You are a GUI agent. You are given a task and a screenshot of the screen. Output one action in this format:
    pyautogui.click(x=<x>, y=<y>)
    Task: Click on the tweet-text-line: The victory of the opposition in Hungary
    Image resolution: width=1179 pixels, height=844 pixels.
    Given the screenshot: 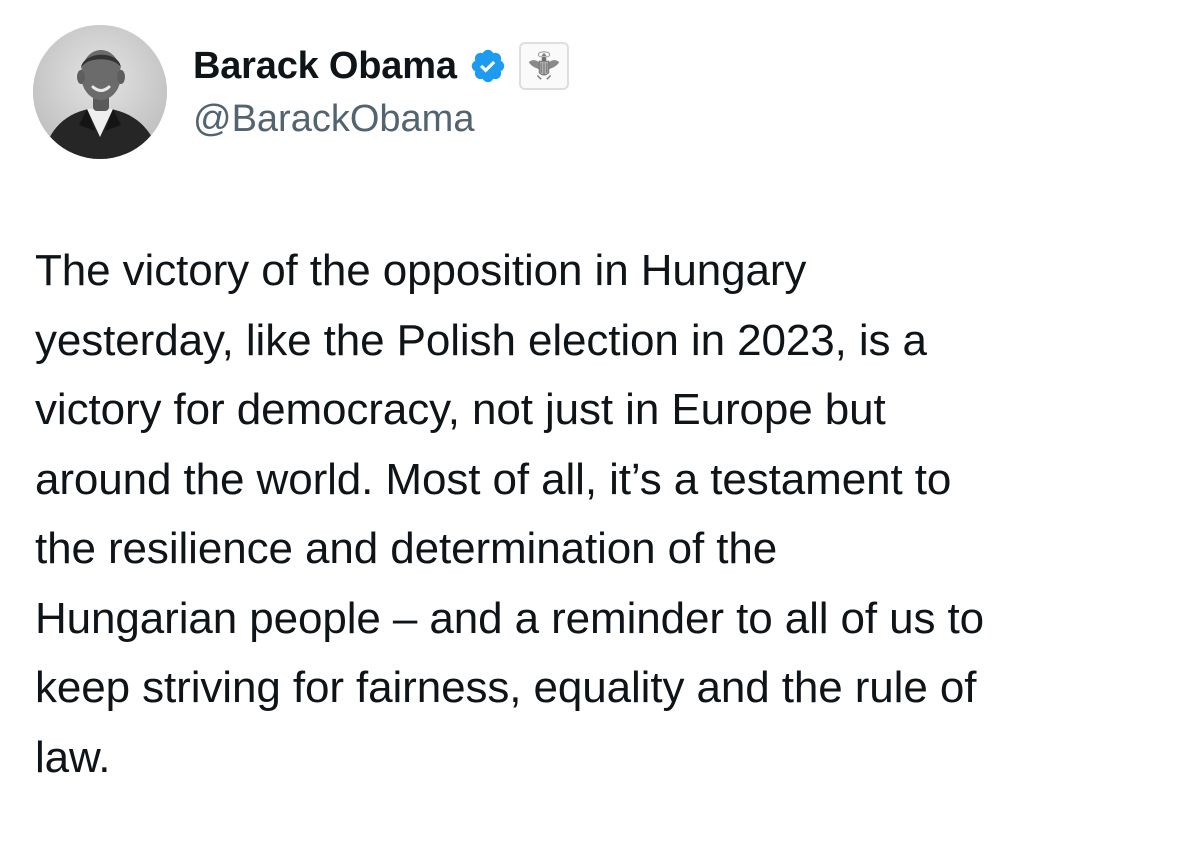 What is the action you would take?
    pyautogui.click(x=421, y=270)
    